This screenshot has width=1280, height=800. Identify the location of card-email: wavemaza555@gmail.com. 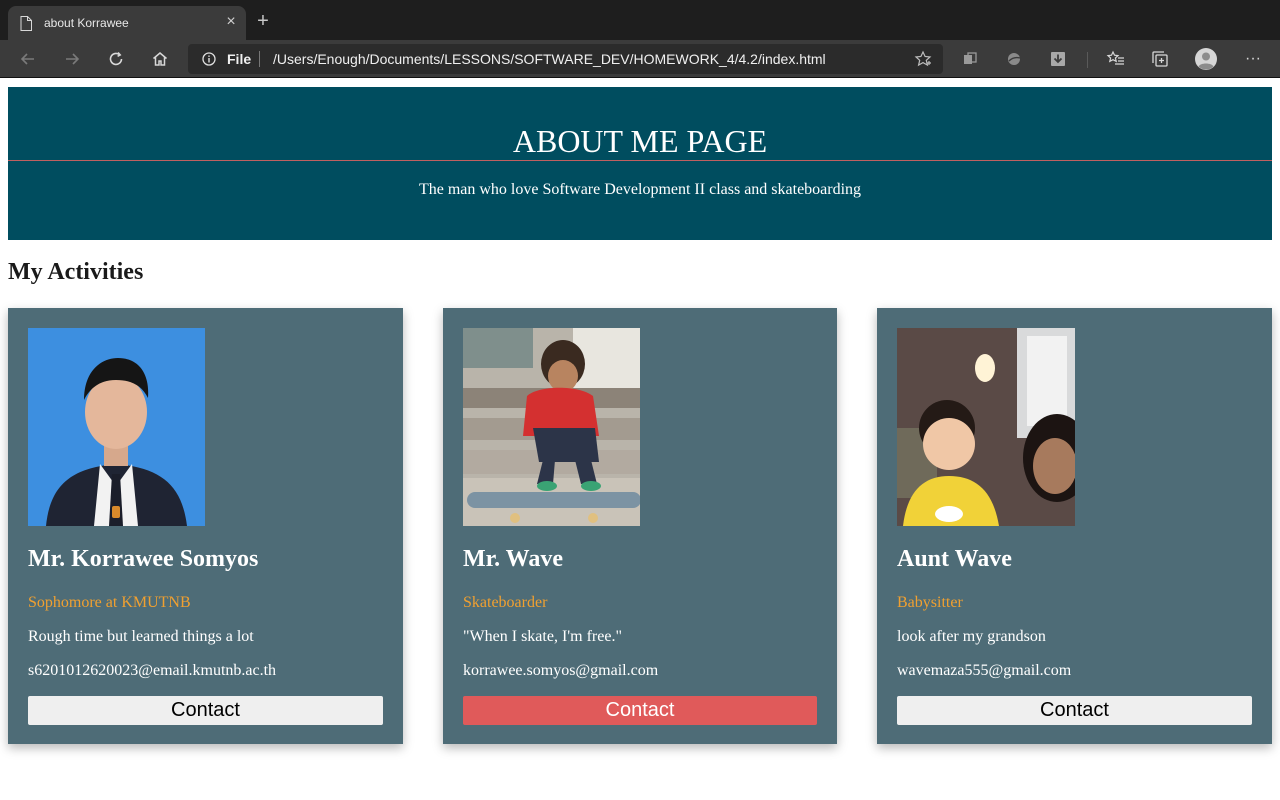
(984, 670).